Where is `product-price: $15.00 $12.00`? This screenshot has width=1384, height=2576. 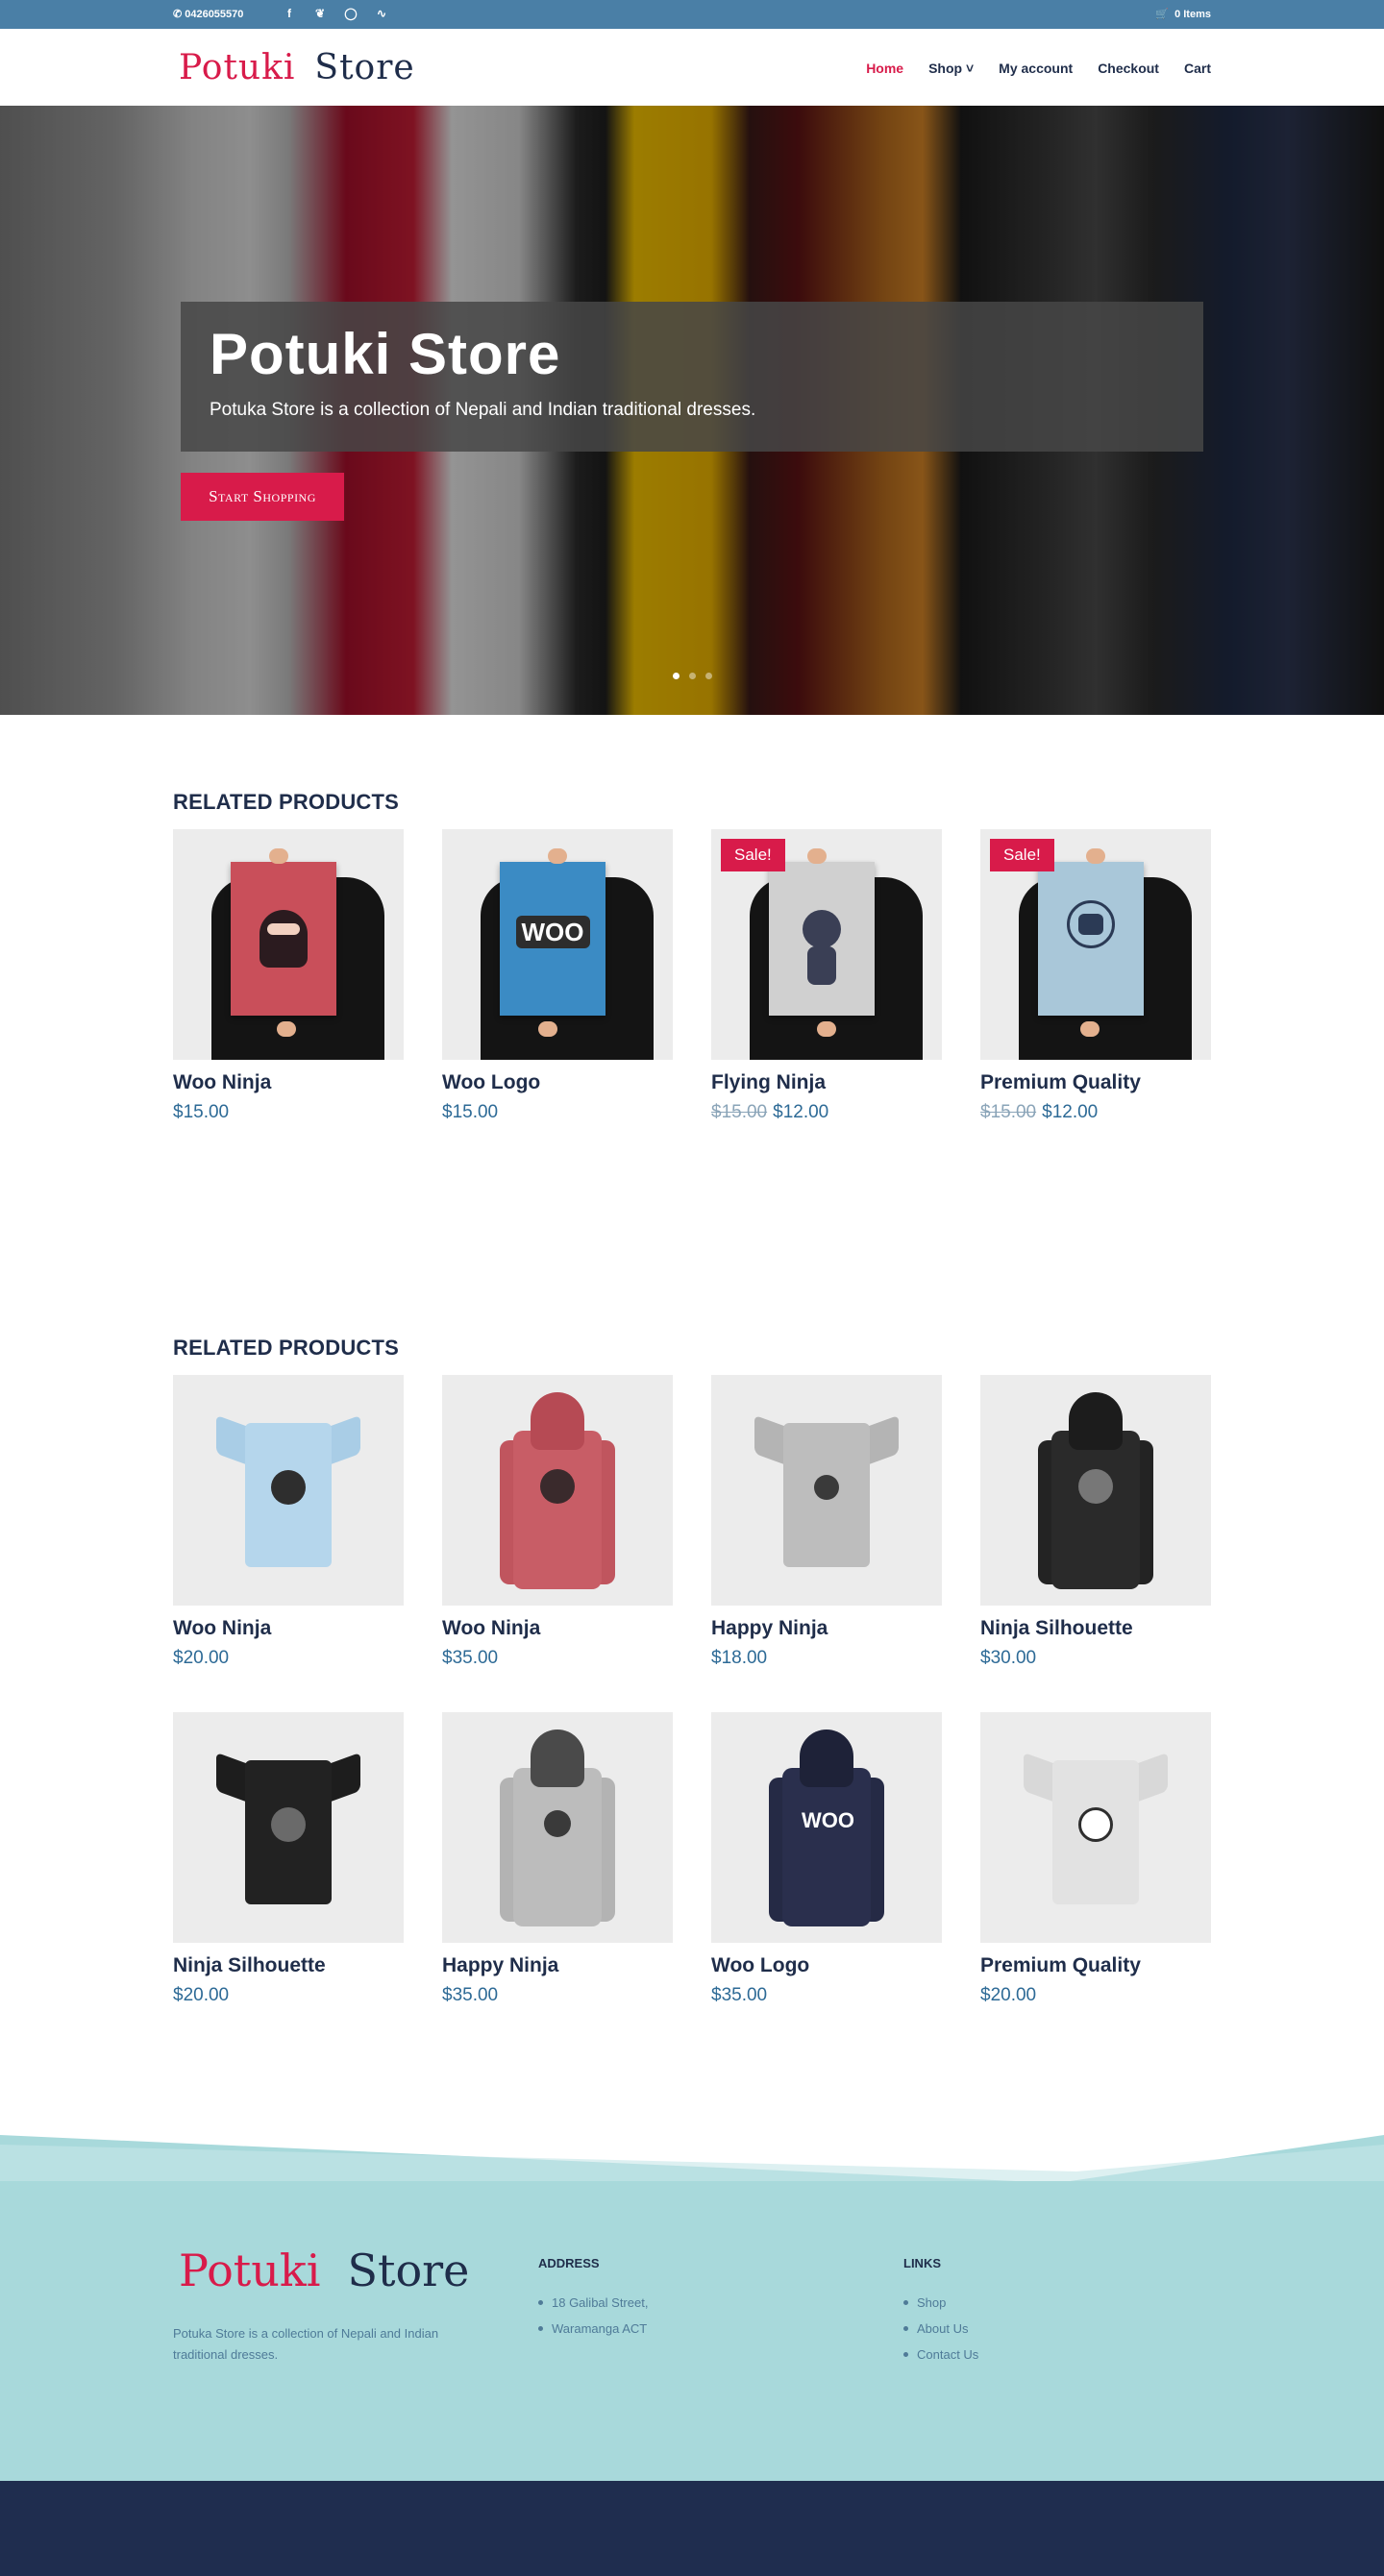
product-price: $15.00 $12.00 is located at coordinates (826, 1112).